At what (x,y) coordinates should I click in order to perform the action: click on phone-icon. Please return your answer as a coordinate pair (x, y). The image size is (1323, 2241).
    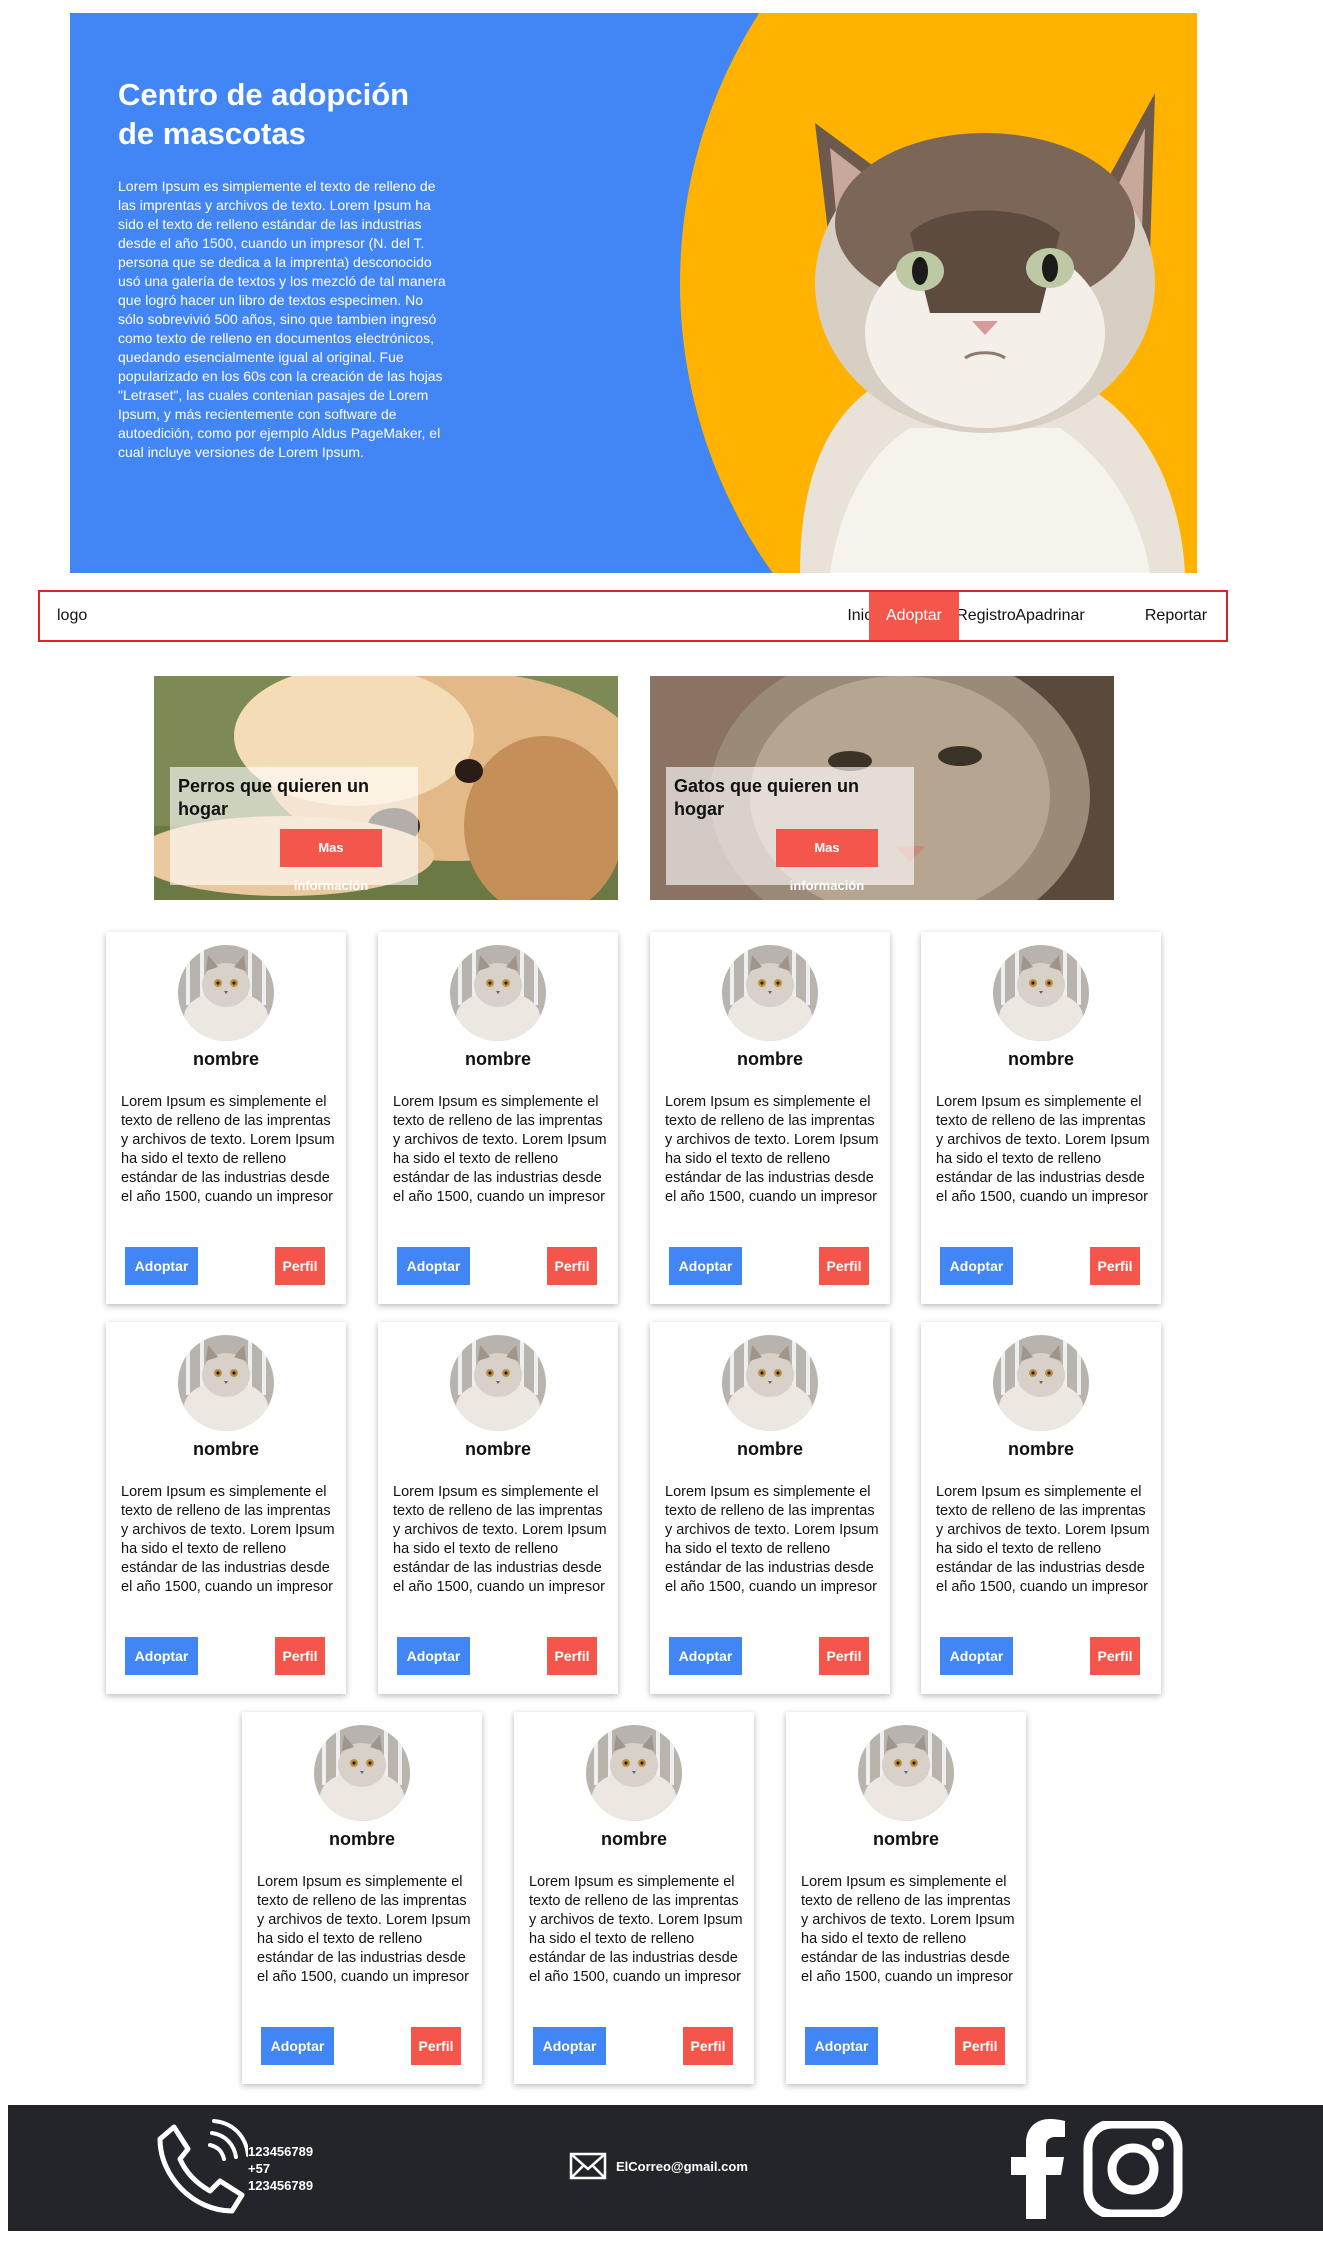
    Looking at the image, I should click on (202, 2166).